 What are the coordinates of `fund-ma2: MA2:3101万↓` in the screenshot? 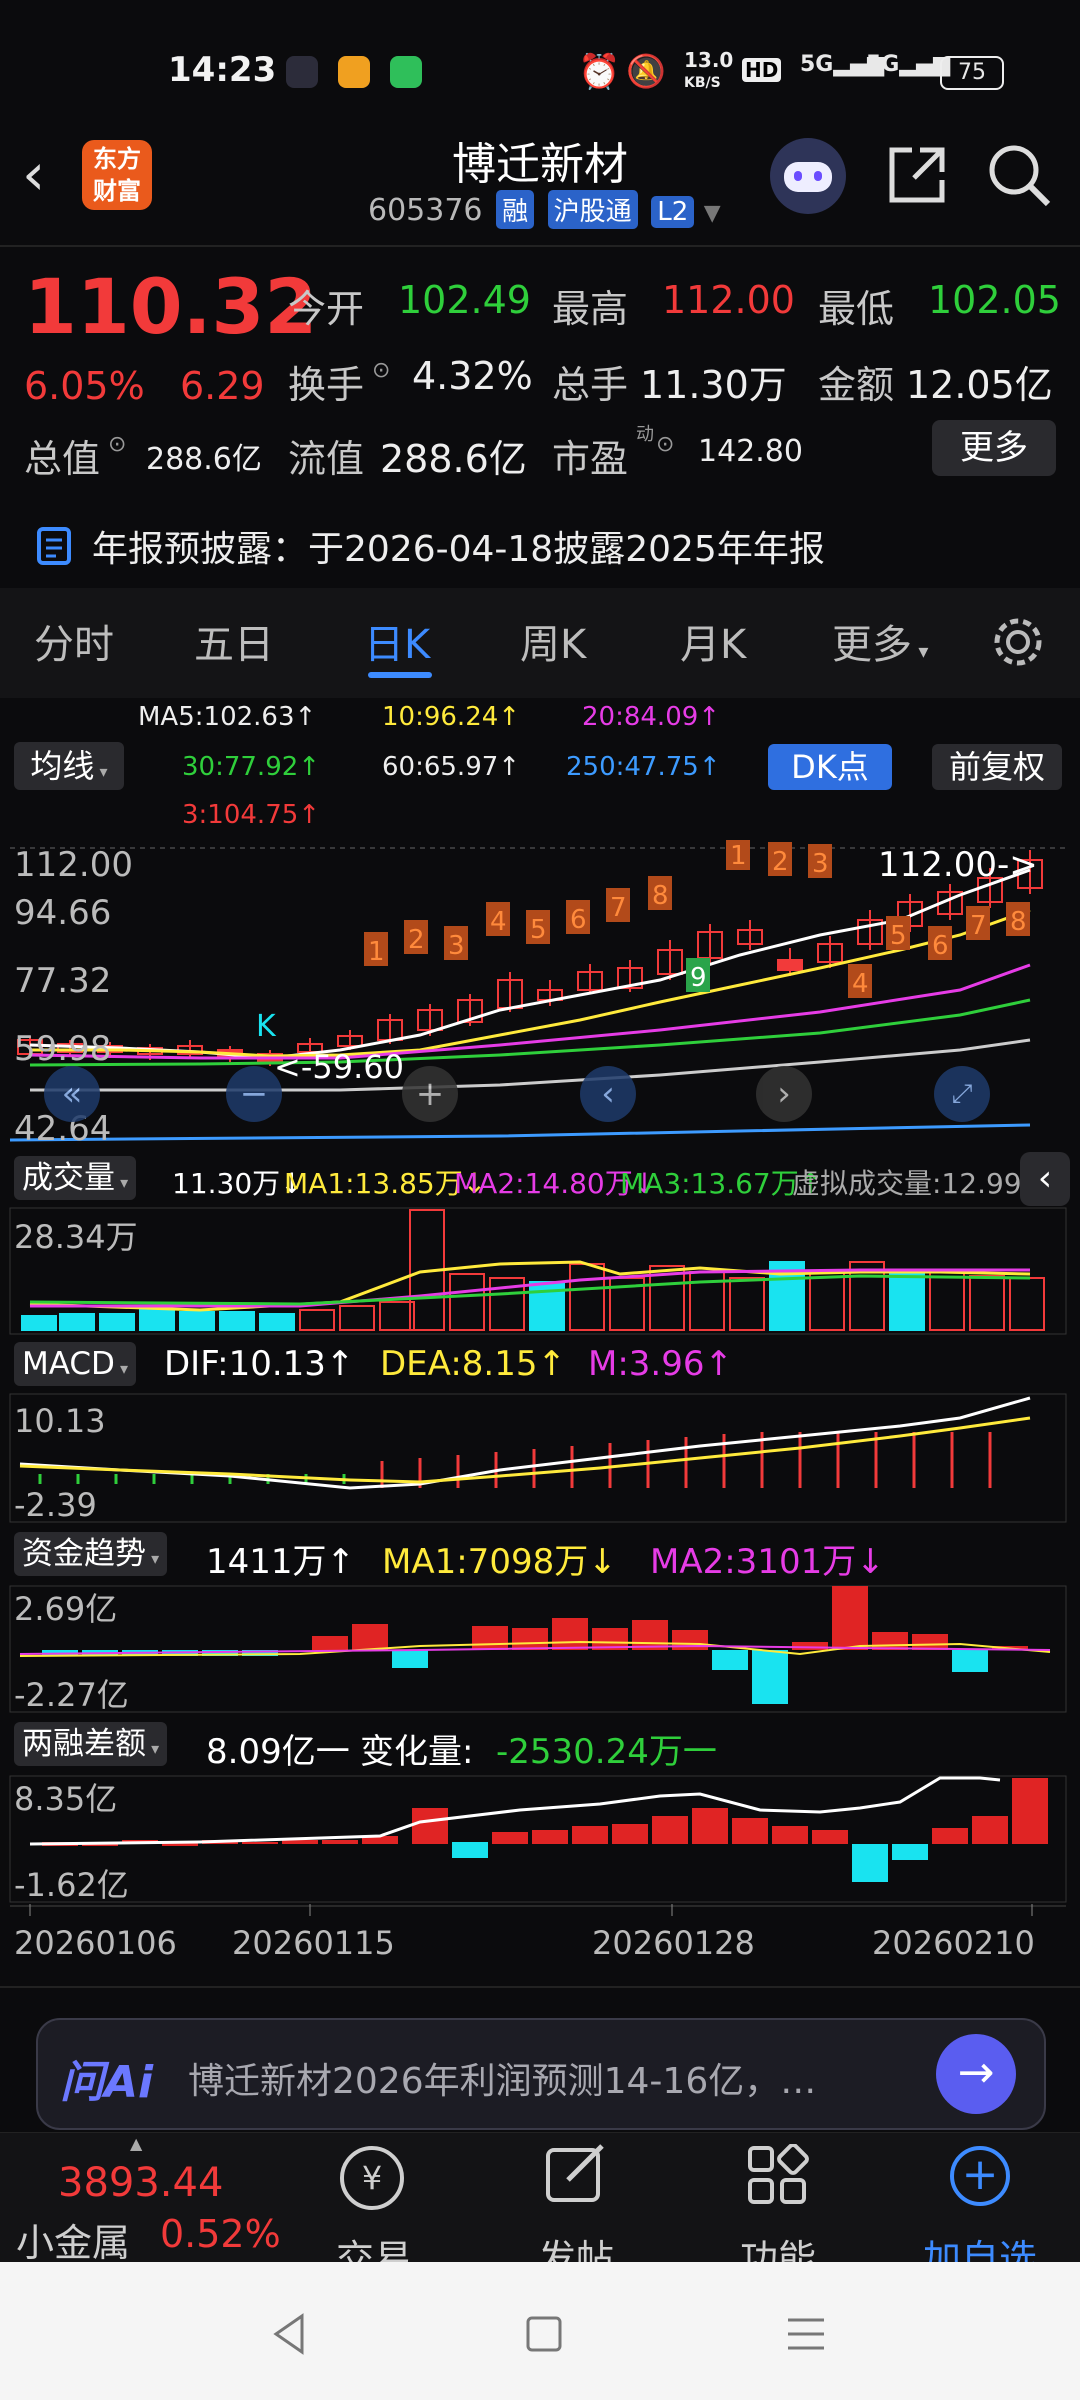 It's located at (767, 1562).